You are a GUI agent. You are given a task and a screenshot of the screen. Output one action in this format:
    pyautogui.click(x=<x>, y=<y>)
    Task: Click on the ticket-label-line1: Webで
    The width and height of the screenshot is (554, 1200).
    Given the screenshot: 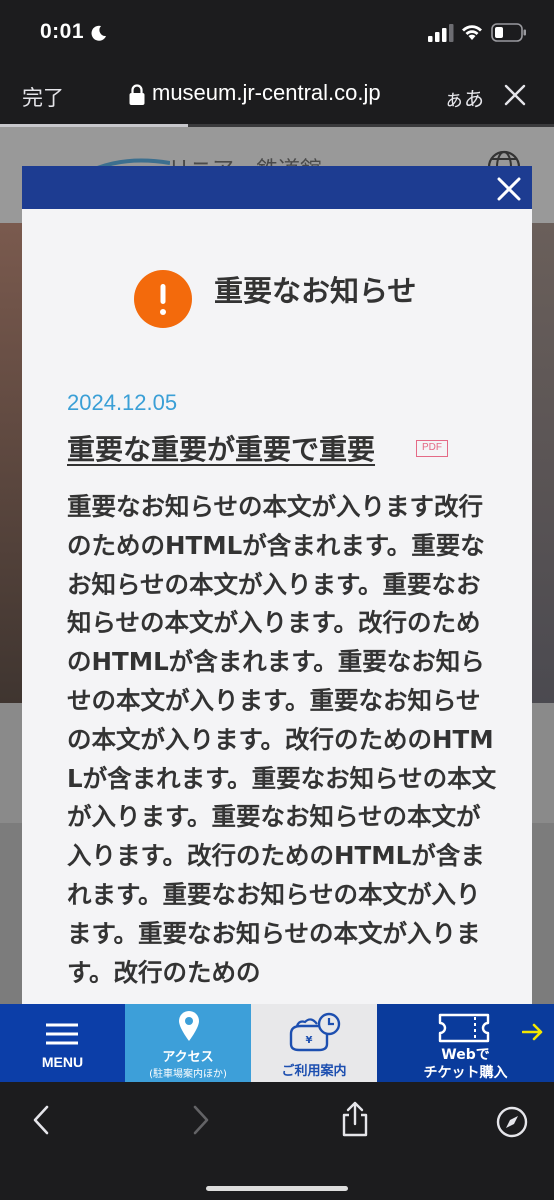 What is the action you would take?
    pyautogui.click(x=465, y=1055)
    